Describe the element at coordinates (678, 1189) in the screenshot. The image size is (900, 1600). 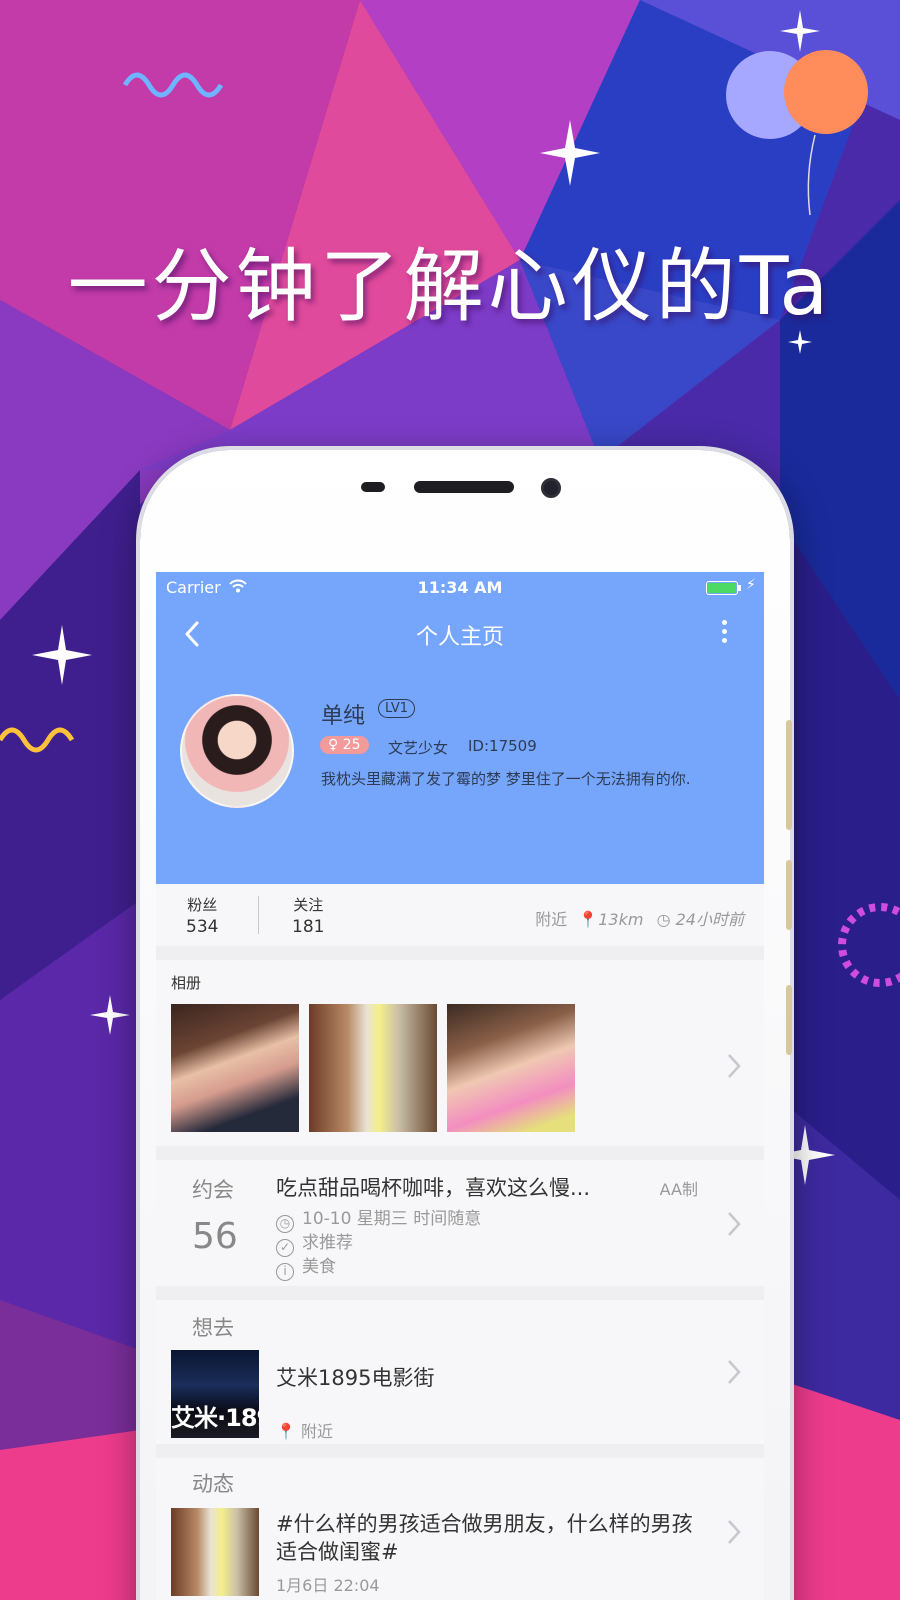
I see `payment-type: AA制` at that location.